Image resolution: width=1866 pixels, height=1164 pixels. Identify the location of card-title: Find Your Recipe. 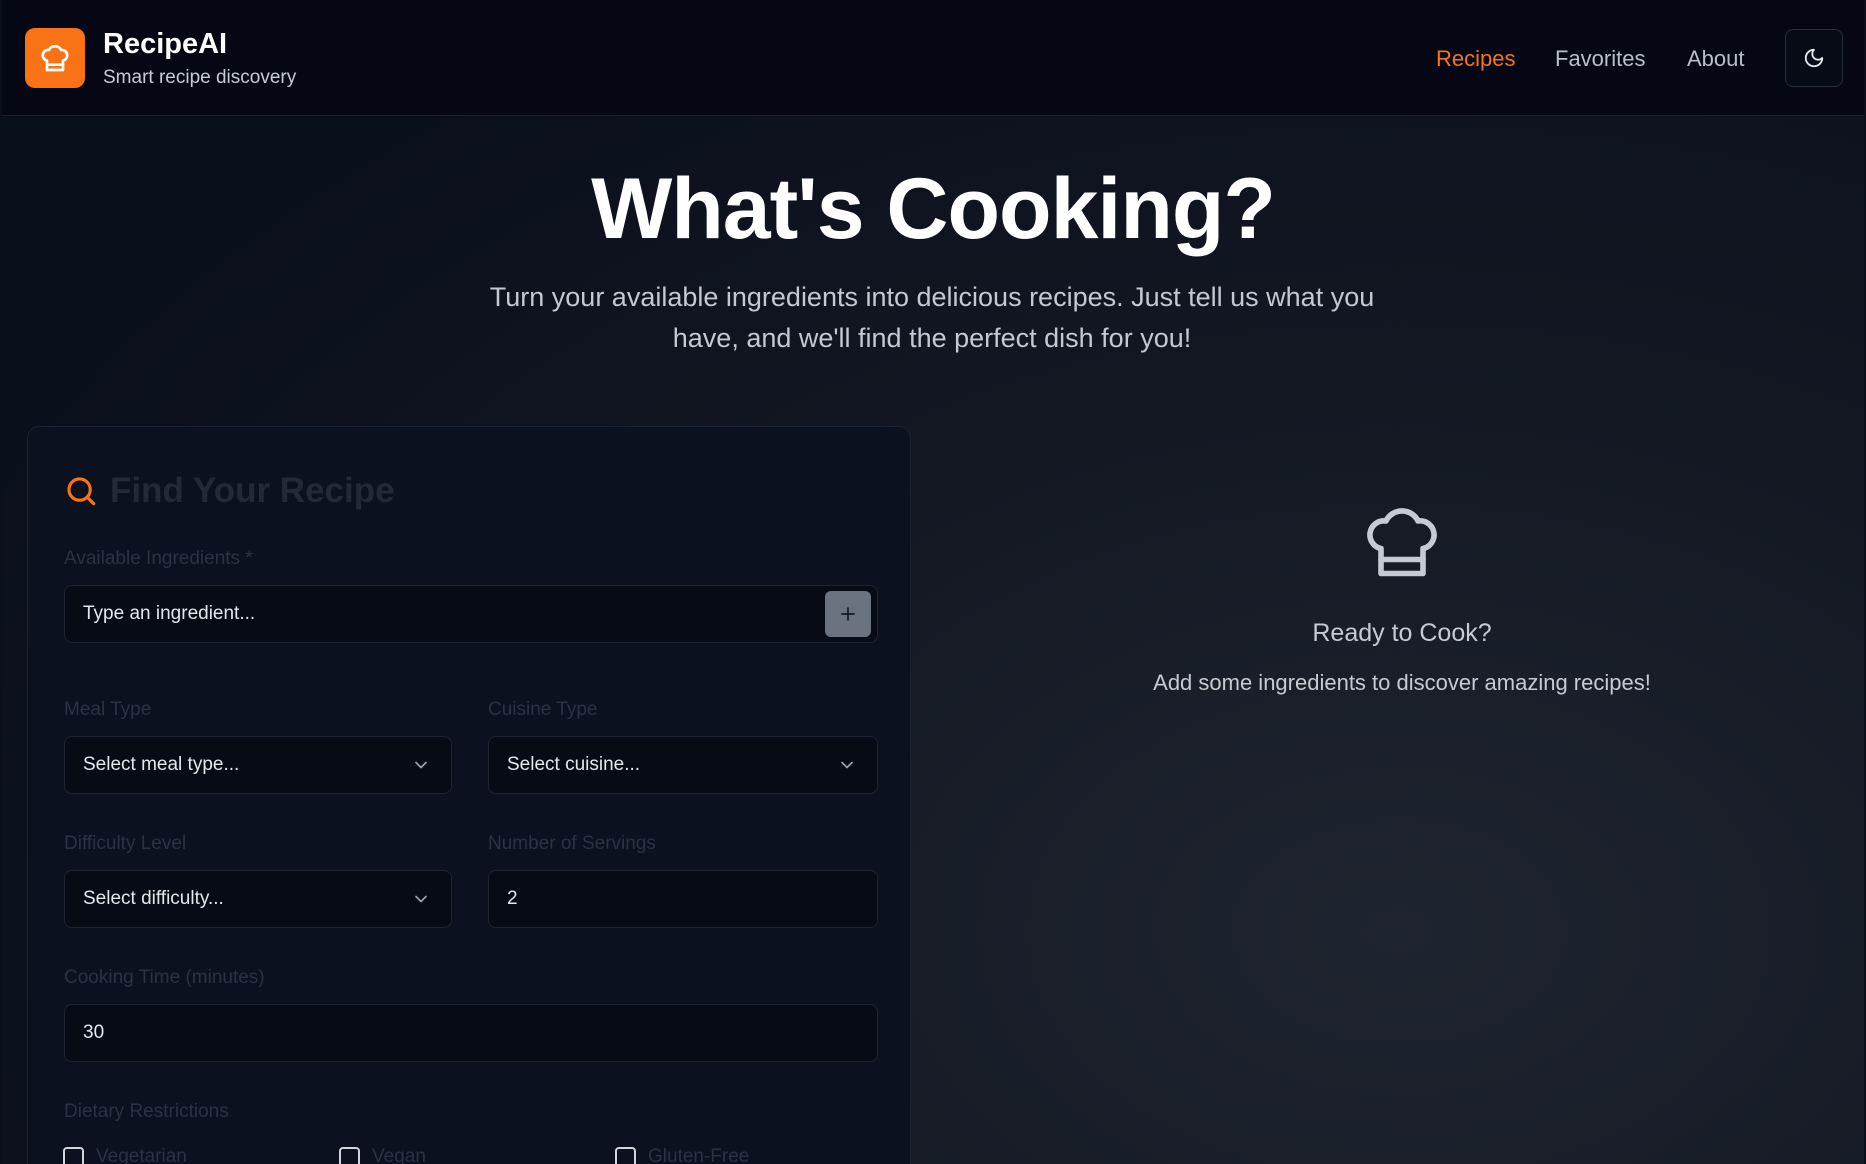
(252, 490).